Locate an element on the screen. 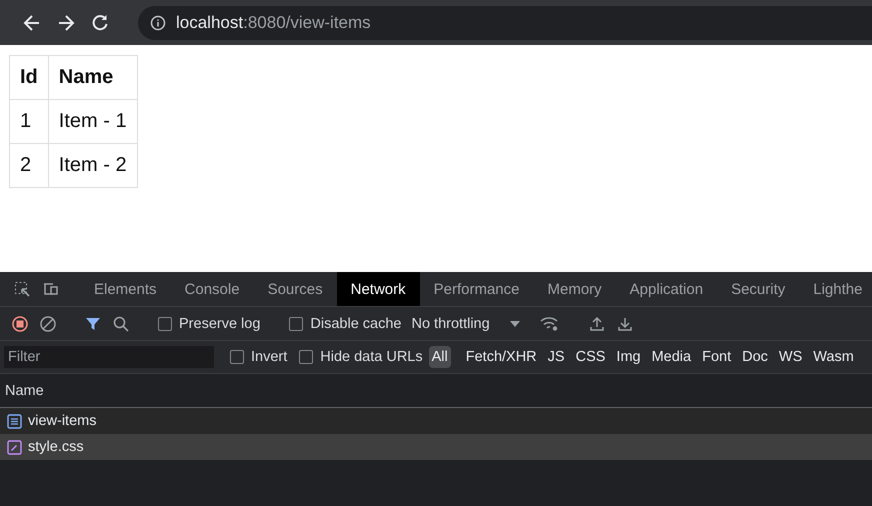 The image size is (872, 506). request-row: view-items is located at coordinates (436, 421).